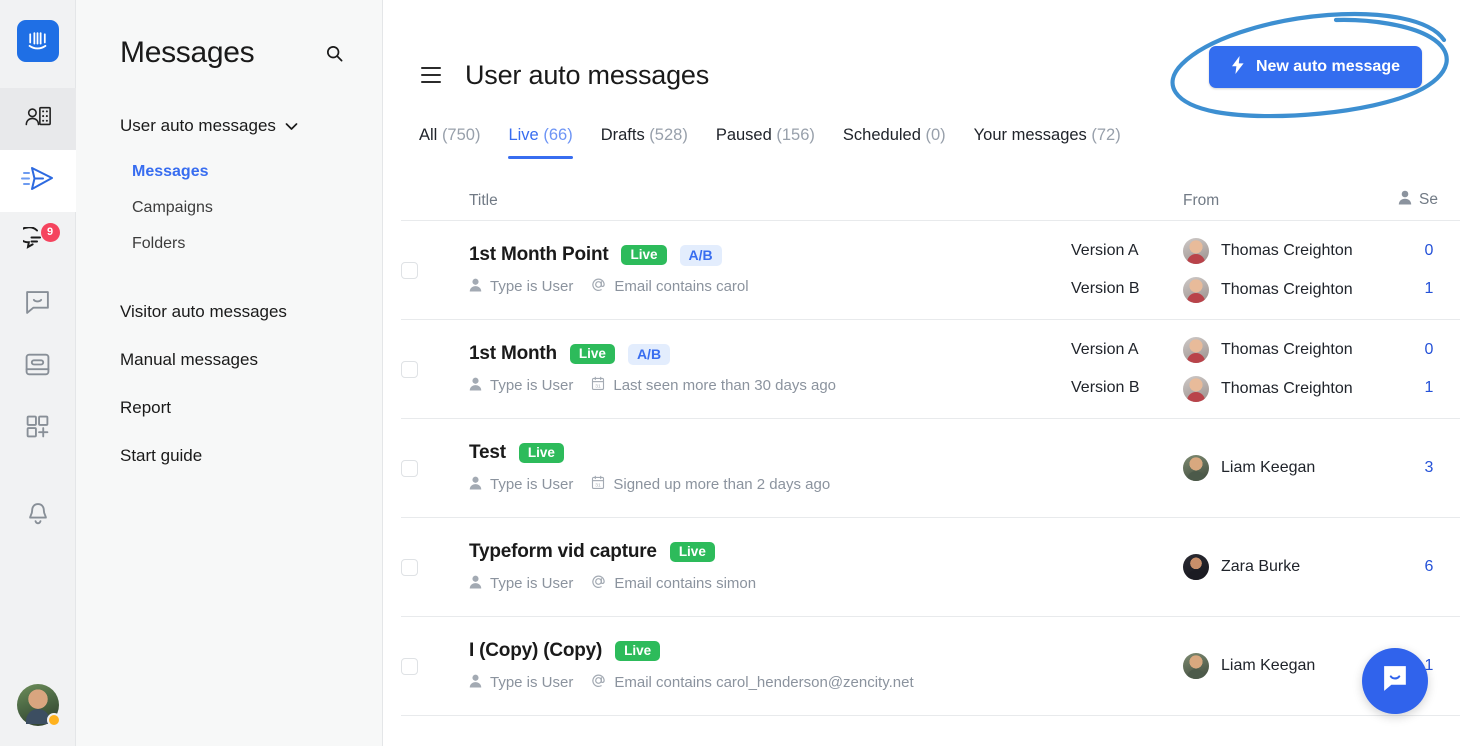 This screenshot has height=746, width=1460. What do you see at coordinates (1268, 665) in the screenshot?
I see `from-name: Liam Keegan` at bounding box center [1268, 665].